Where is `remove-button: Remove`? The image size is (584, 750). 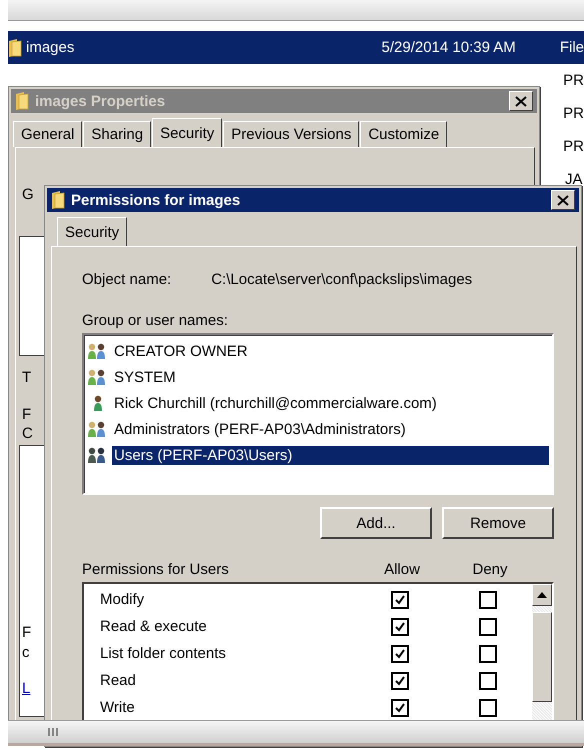
remove-button: Remove is located at coordinates (498, 523).